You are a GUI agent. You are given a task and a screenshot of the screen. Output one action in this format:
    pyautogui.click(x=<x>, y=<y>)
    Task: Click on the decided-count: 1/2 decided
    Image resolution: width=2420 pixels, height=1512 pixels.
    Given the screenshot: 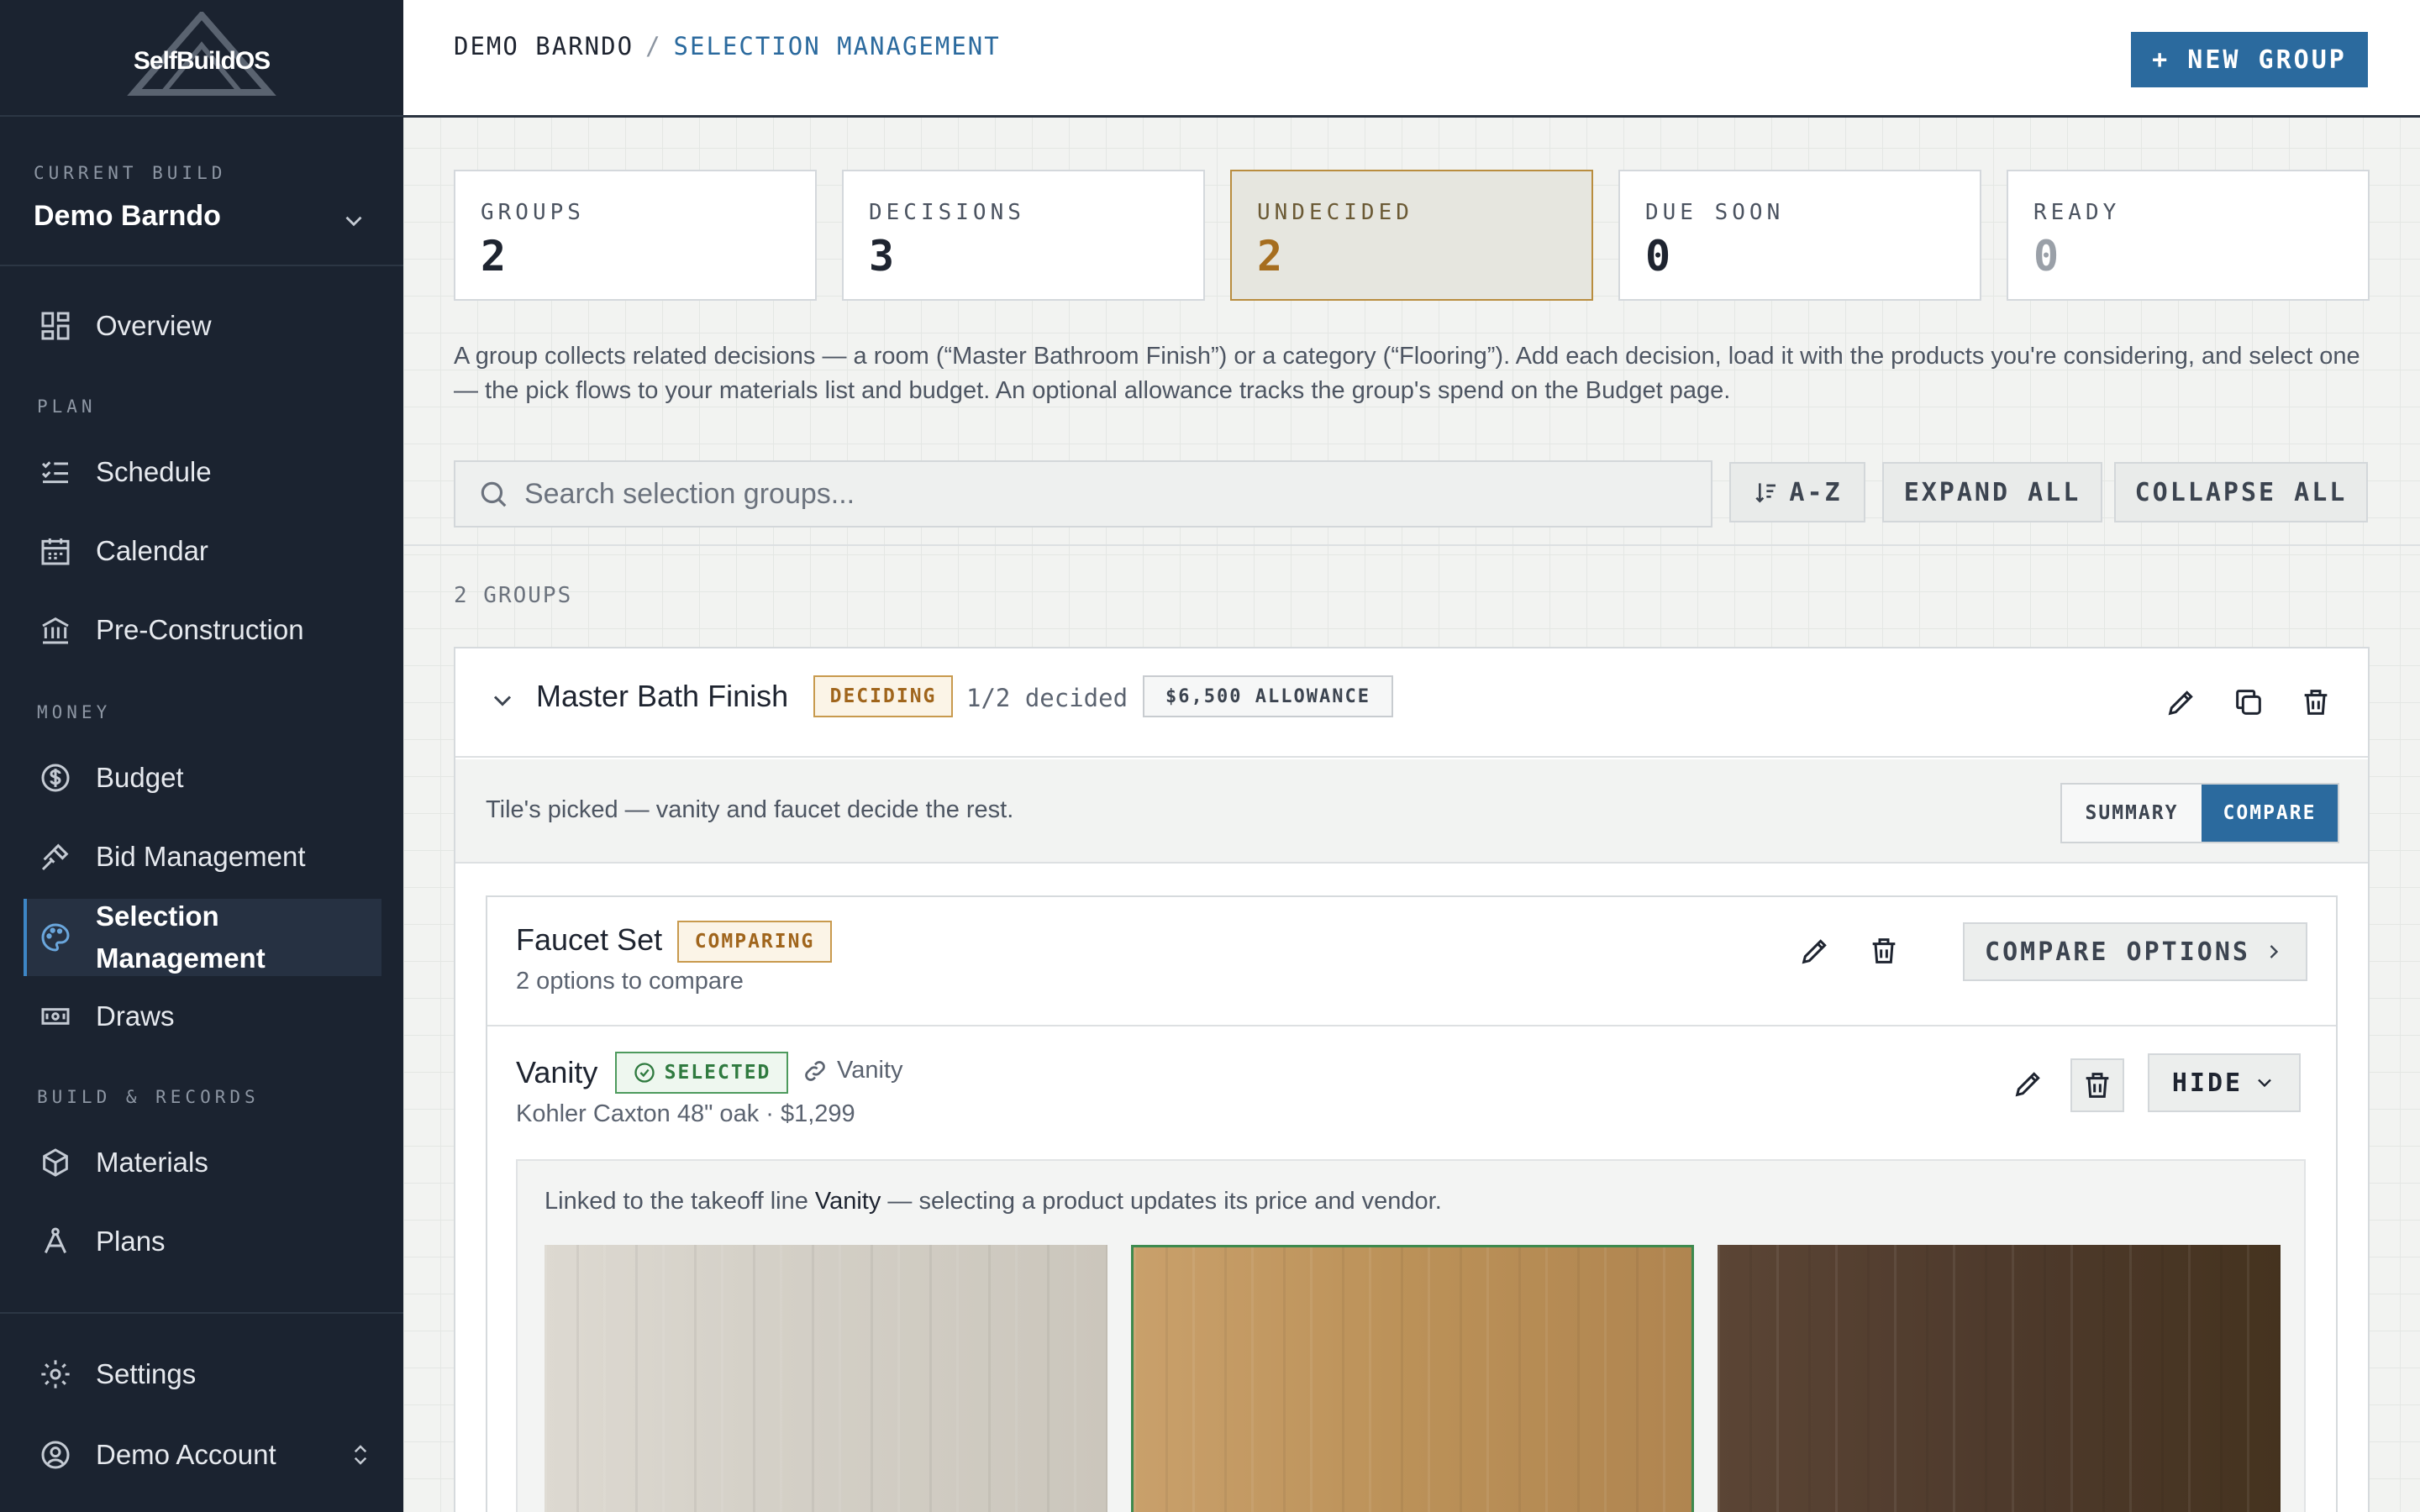 What is the action you would take?
    pyautogui.click(x=1047, y=698)
    